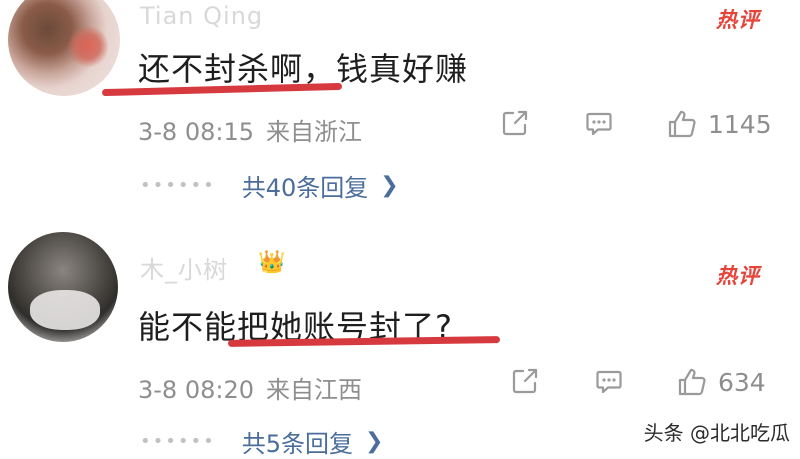 The height and width of the screenshot is (459, 800). What do you see at coordinates (314, 390) in the screenshot?
I see `comment-location: 来自江西` at bounding box center [314, 390].